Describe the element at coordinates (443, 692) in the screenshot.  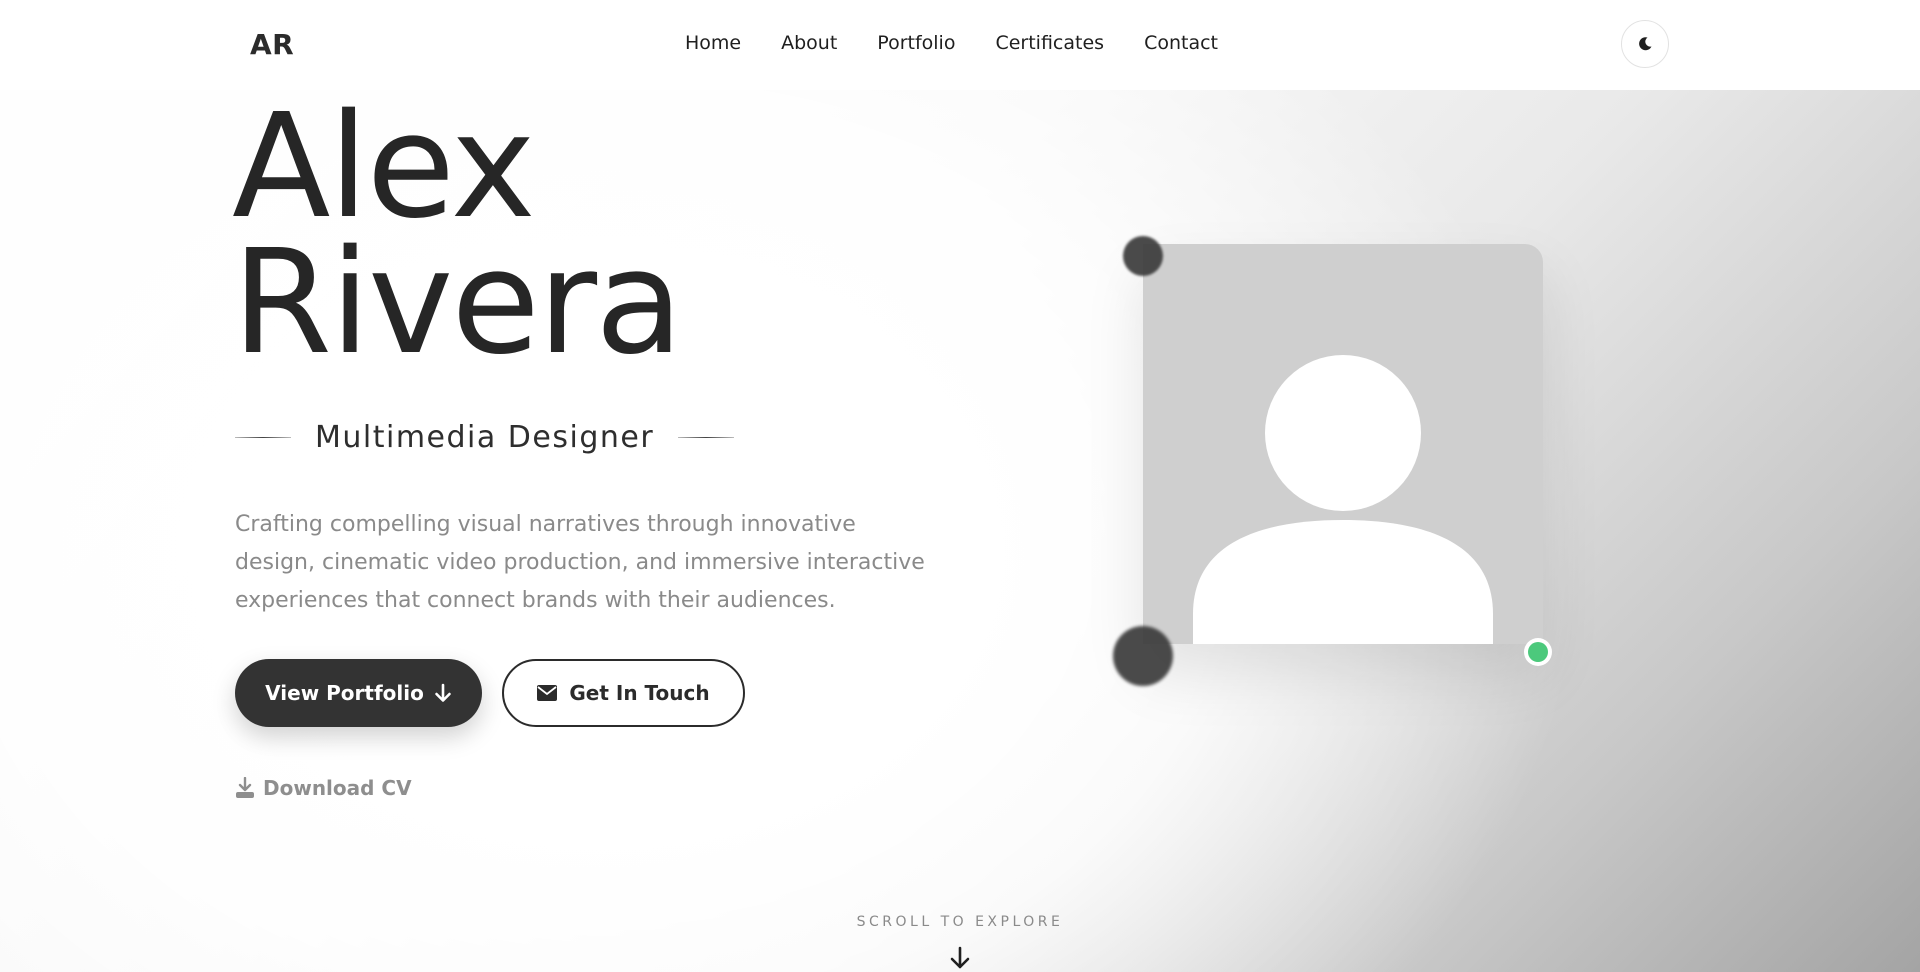
I see `arrow-down-icon` at that location.